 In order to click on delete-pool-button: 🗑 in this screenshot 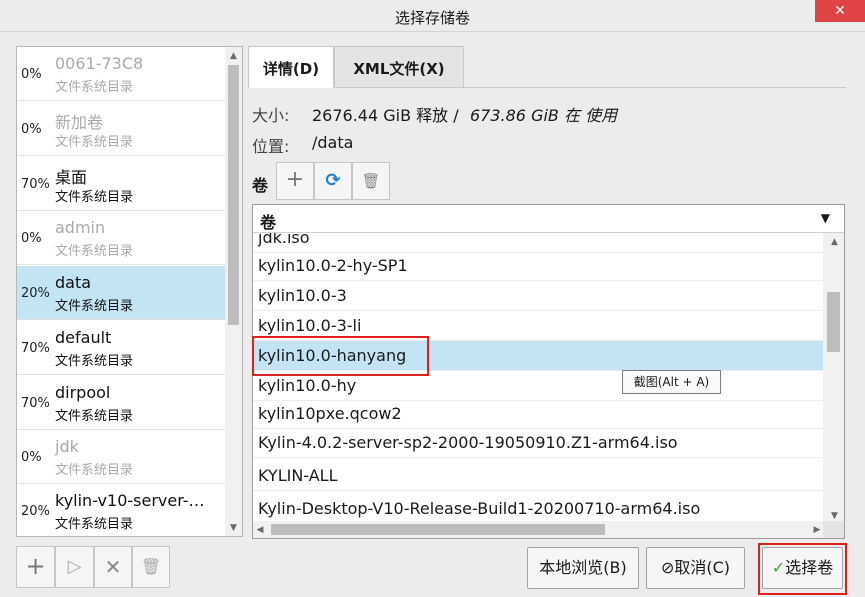, I will do `click(151, 567)`.